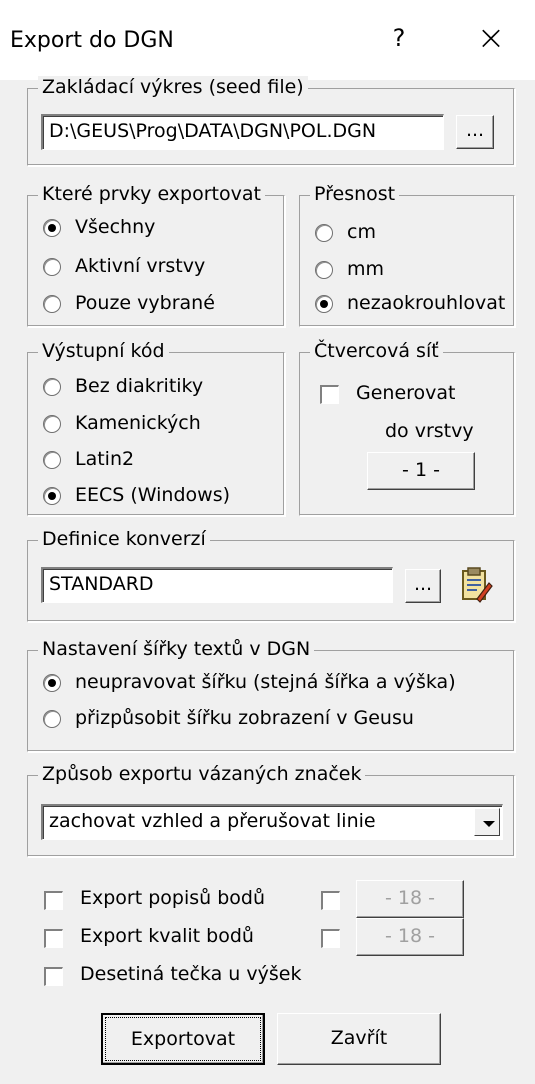 Image resolution: width=535 pixels, height=1084 pixels. Describe the element at coordinates (487, 822) in the screenshot. I see `chevron-down-icon` at that location.